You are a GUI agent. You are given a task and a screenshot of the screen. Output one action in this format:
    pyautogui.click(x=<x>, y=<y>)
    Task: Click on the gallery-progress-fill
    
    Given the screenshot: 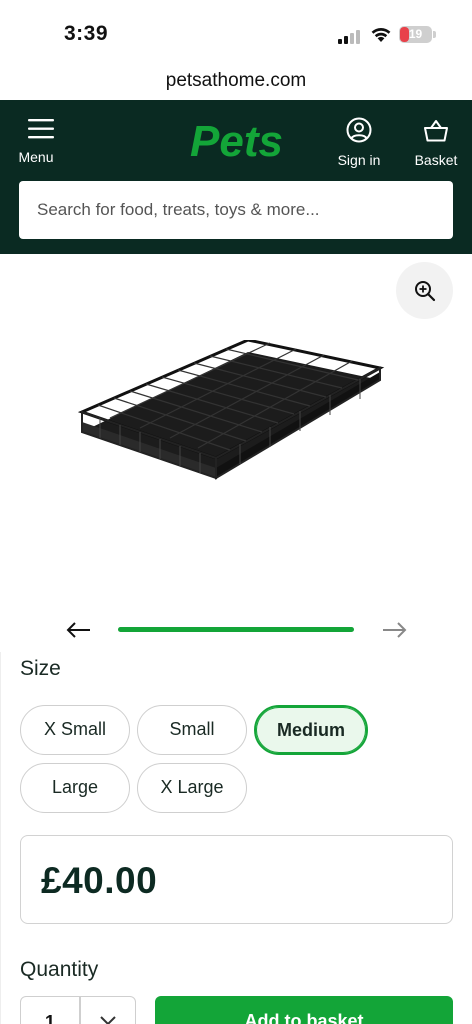 What is the action you would take?
    pyautogui.click(x=236, y=629)
    